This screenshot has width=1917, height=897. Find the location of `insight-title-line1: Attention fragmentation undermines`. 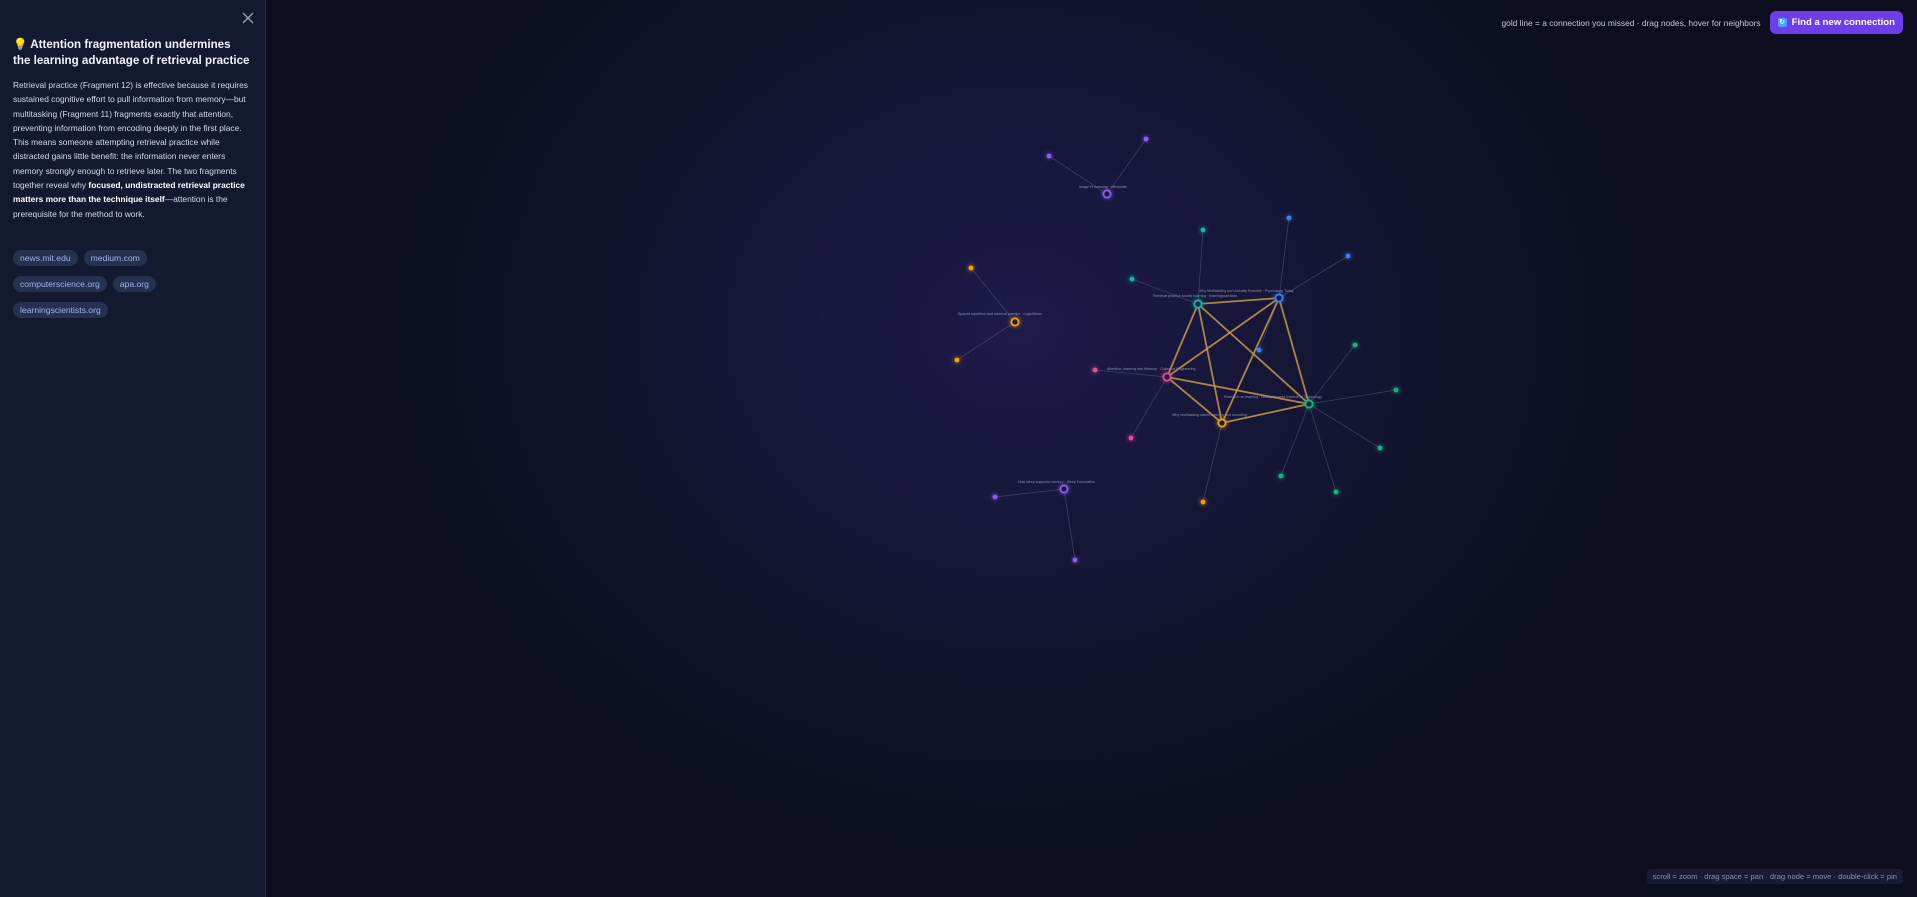

insight-title-line1: Attention fragmentation undermines is located at coordinates (130, 44).